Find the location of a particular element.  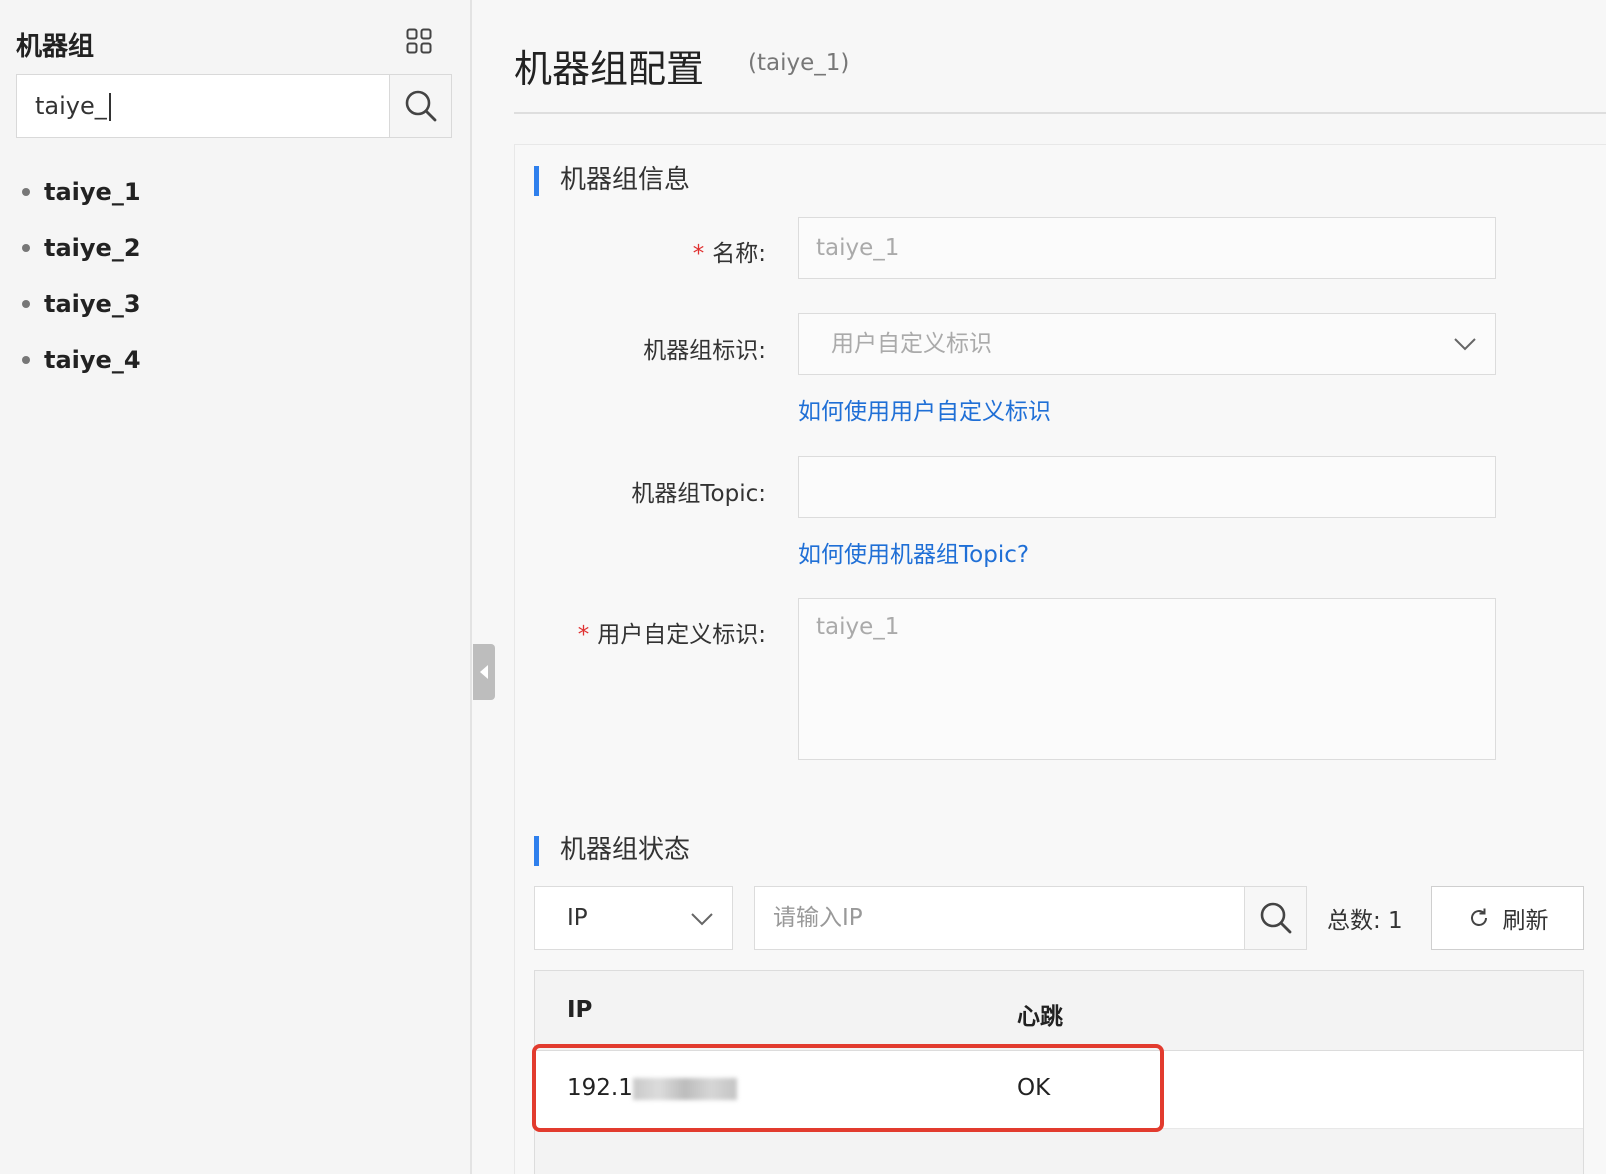

sidebar-title: 机器组 is located at coordinates (55, 47).